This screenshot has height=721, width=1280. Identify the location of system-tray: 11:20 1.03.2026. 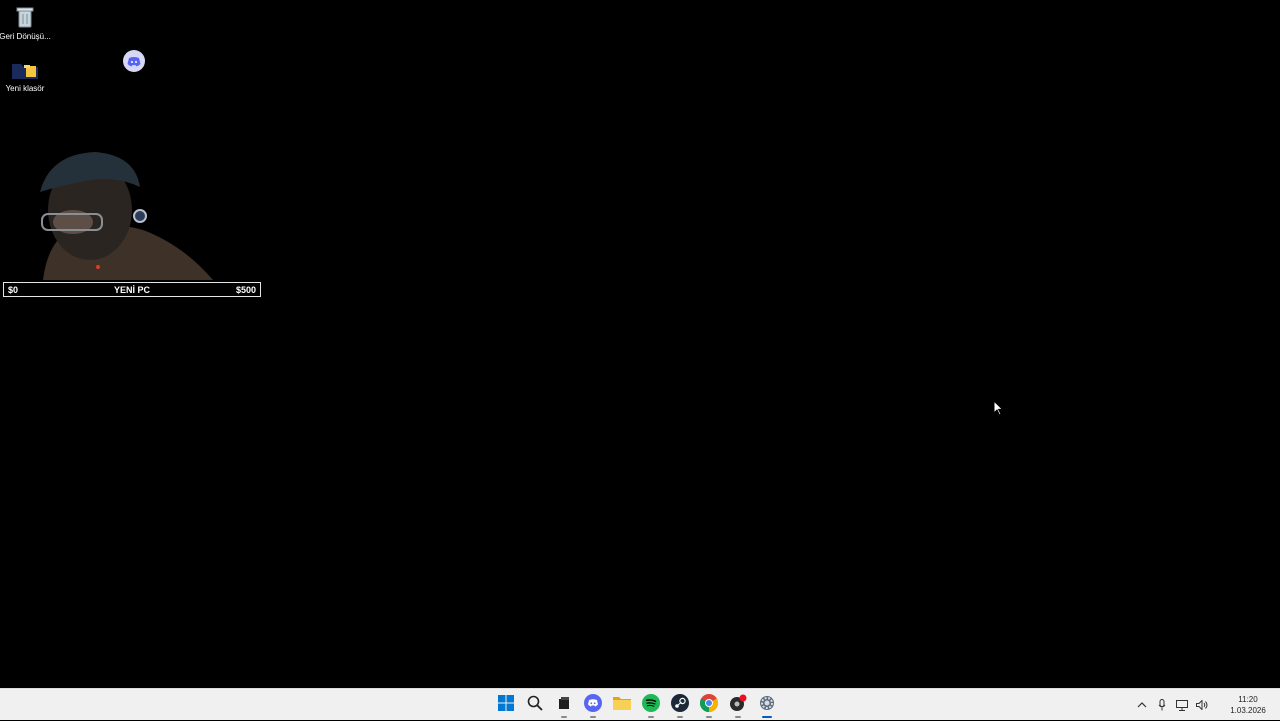
(1206, 705).